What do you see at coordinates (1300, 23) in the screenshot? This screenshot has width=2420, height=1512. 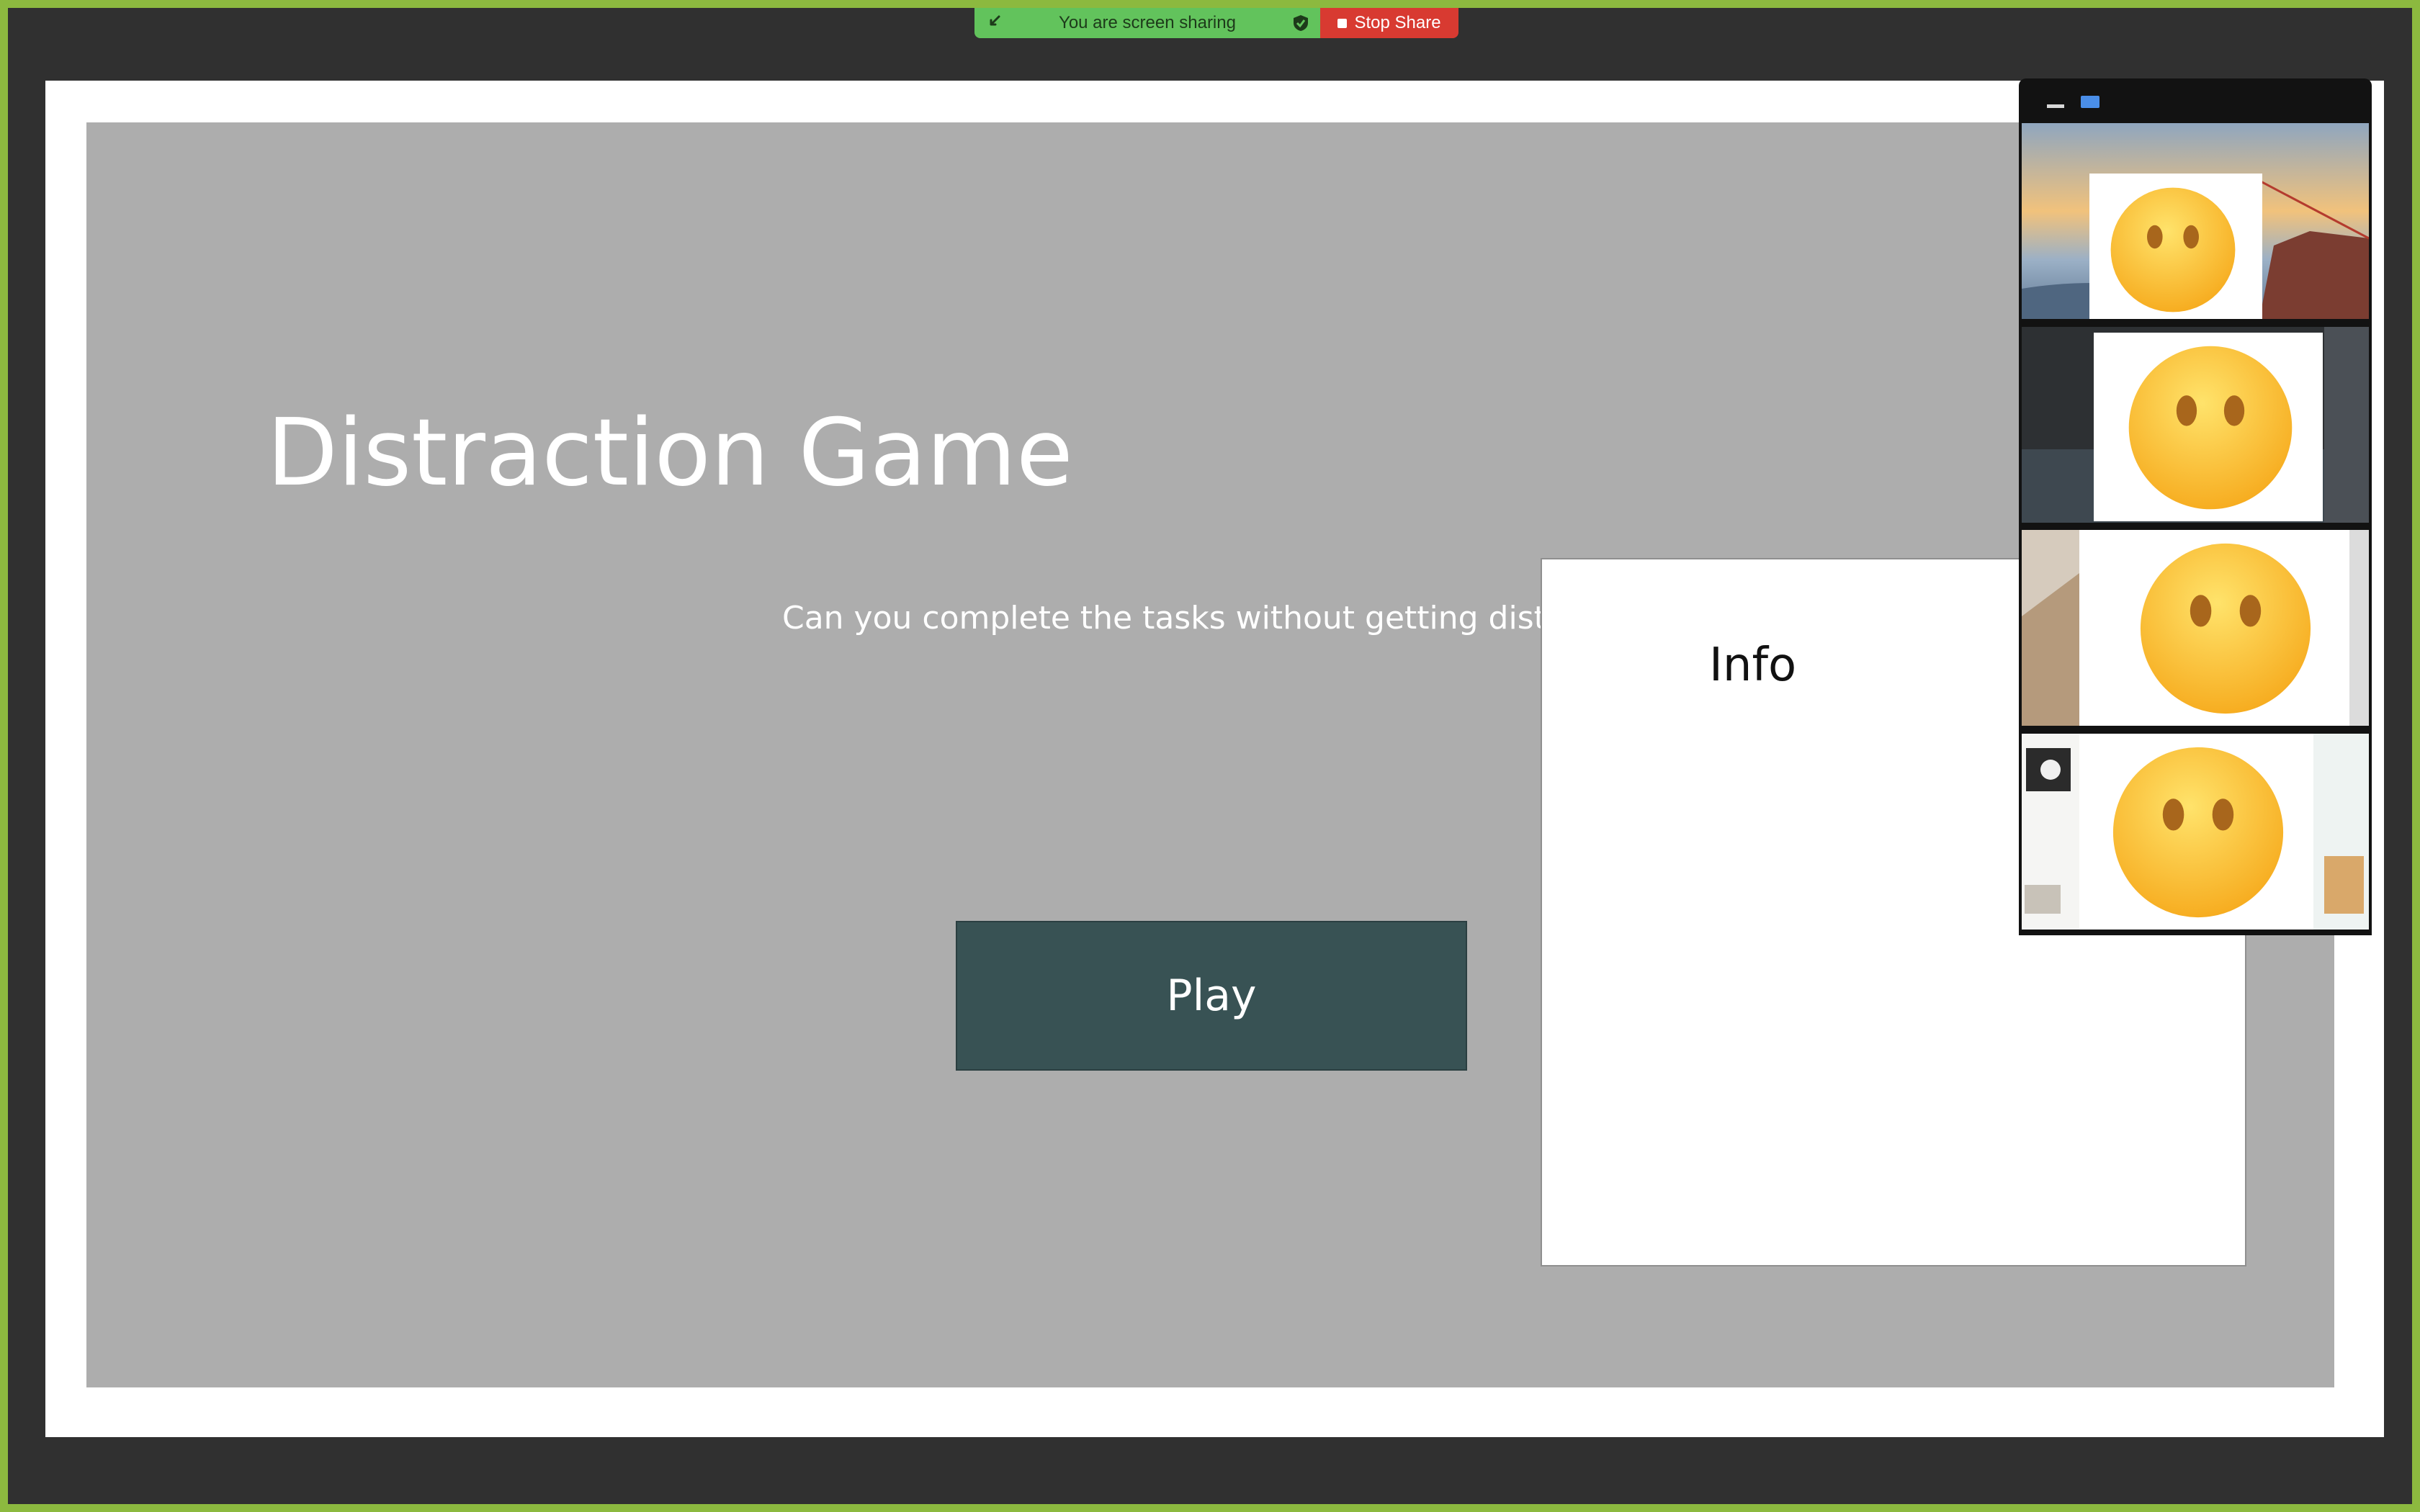 I see `shield-check-icon` at bounding box center [1300, 23].